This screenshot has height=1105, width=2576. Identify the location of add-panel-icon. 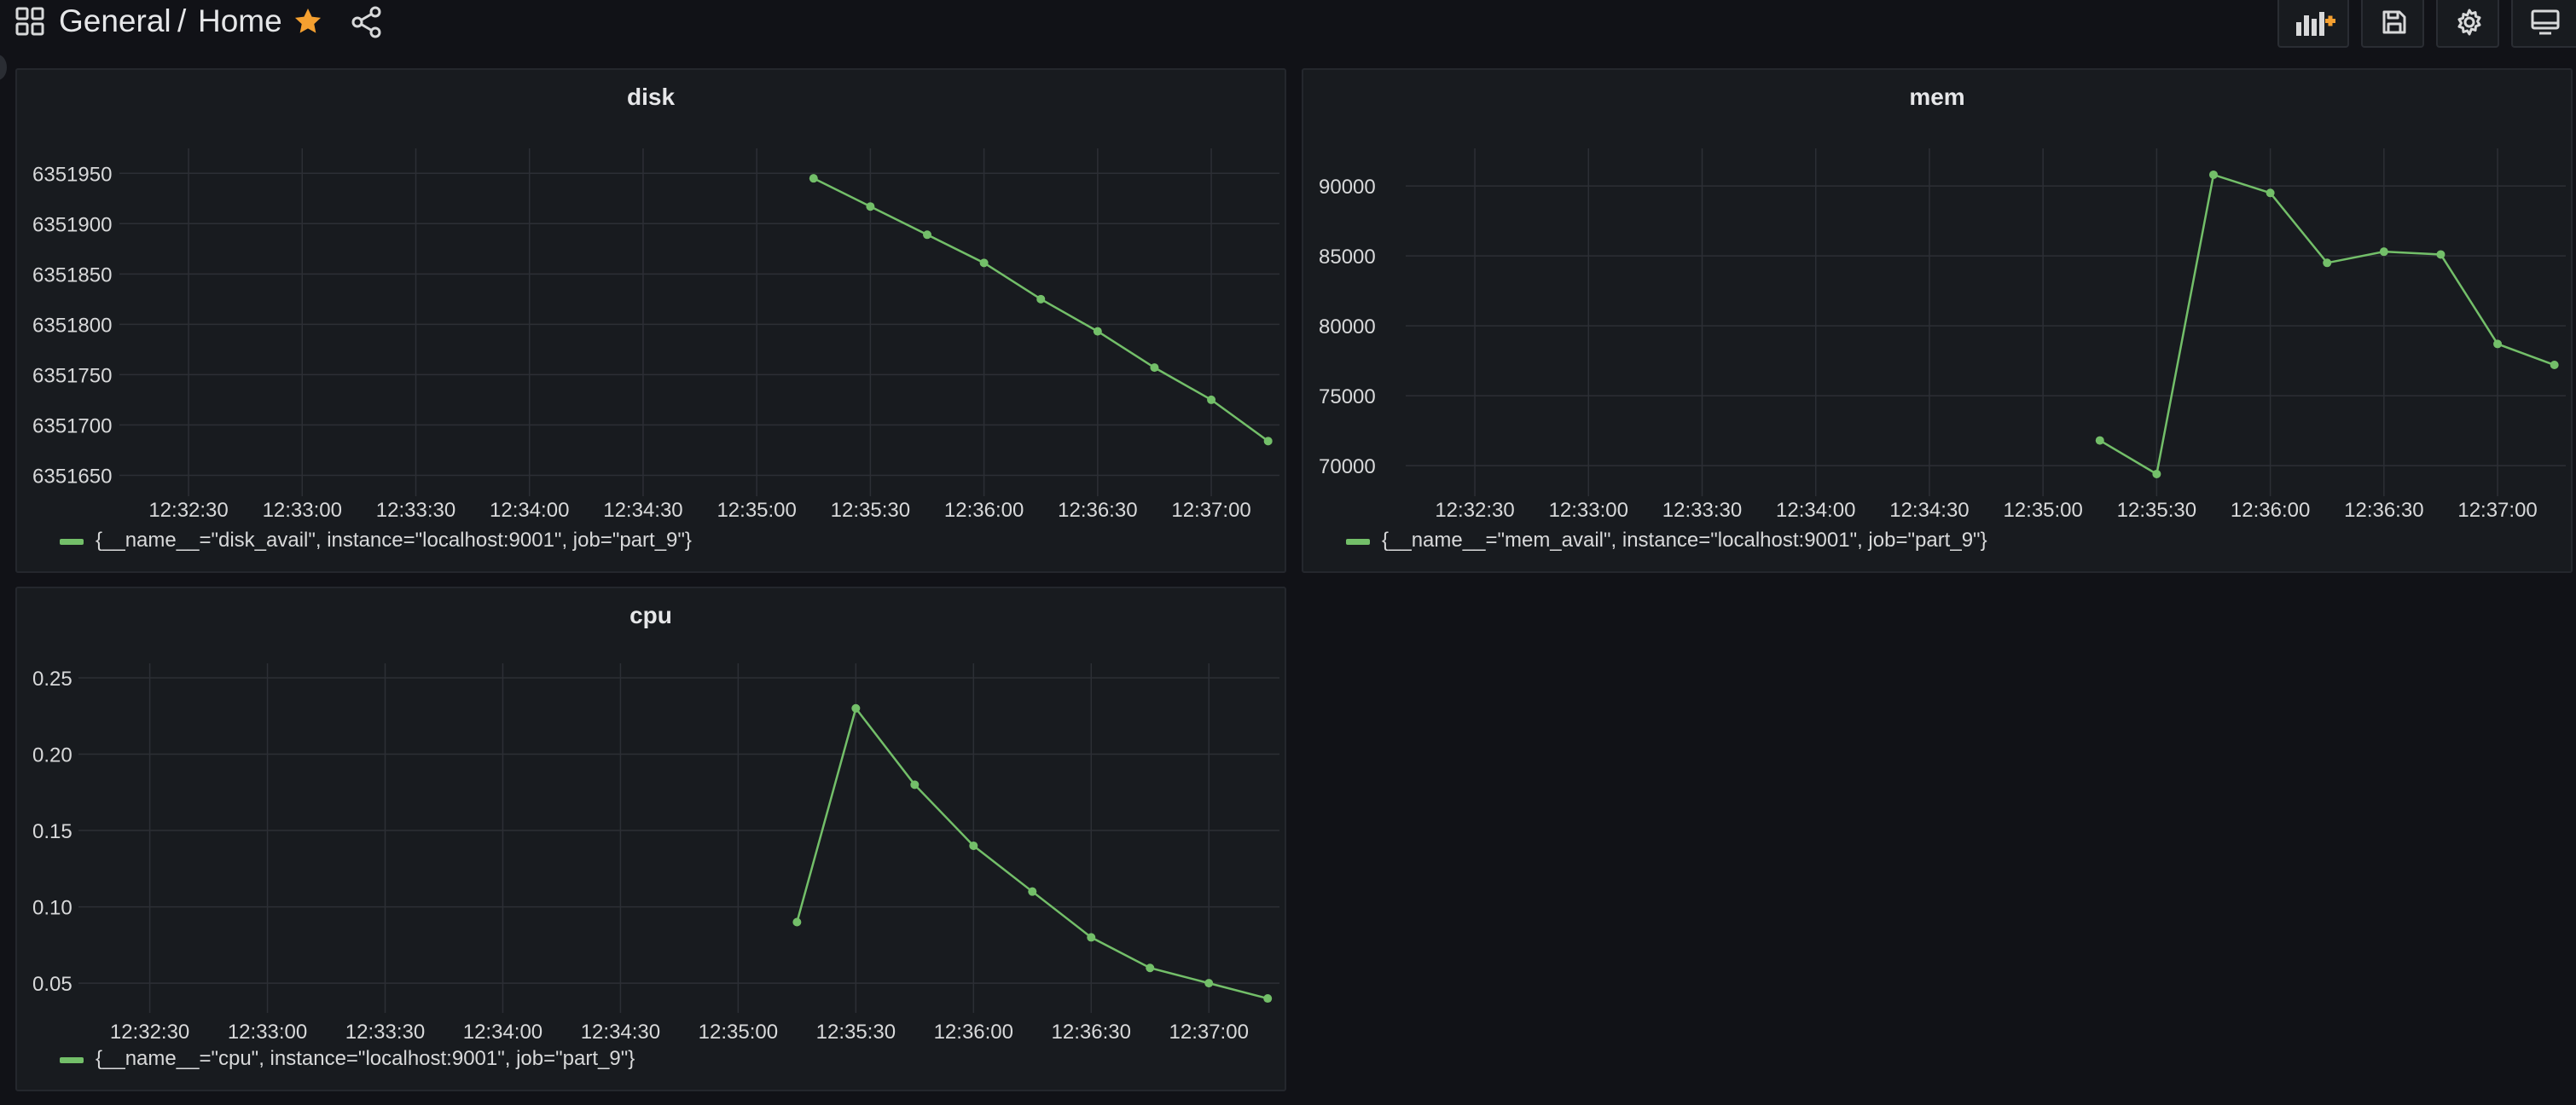
(2315, 24).